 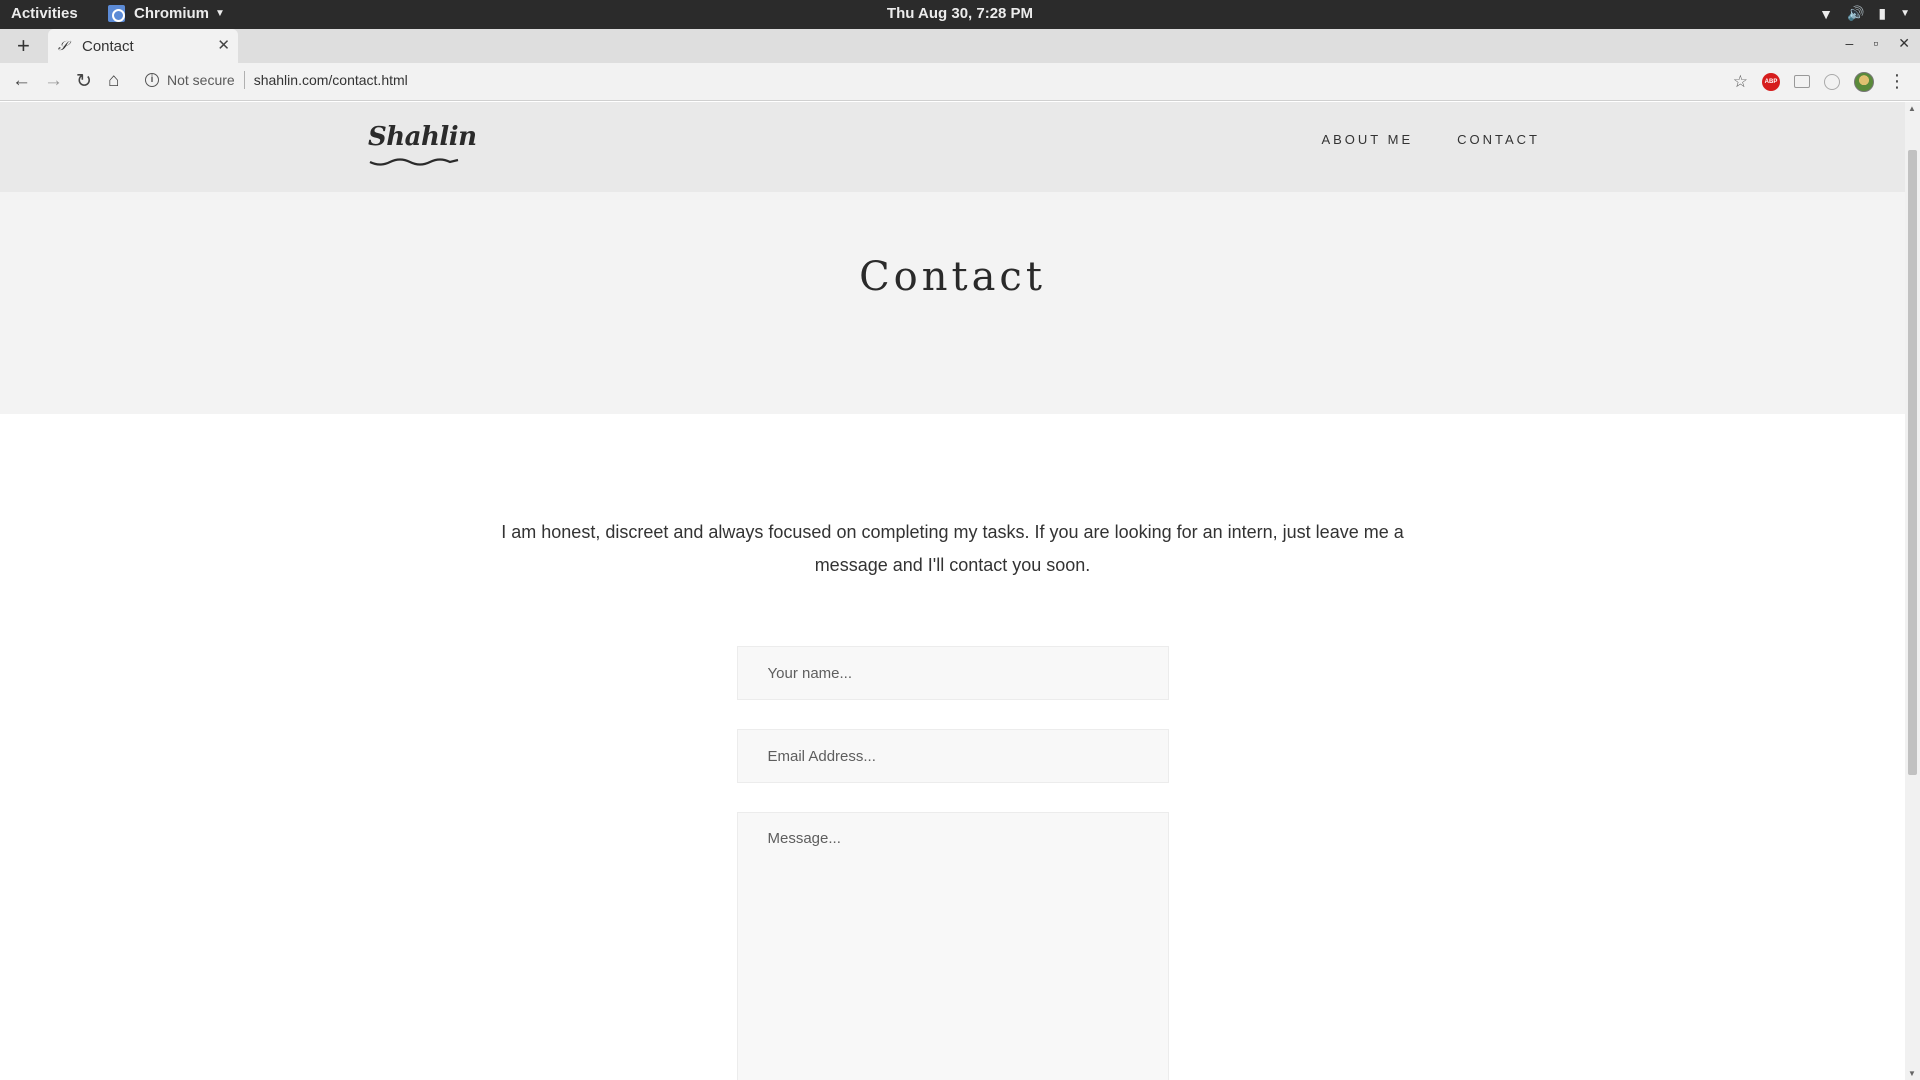 What do you see at coordinates (63, 46) in the screenshot?
I see `site-favicon-icon: 𝒮` at bounding box center [63, 46].